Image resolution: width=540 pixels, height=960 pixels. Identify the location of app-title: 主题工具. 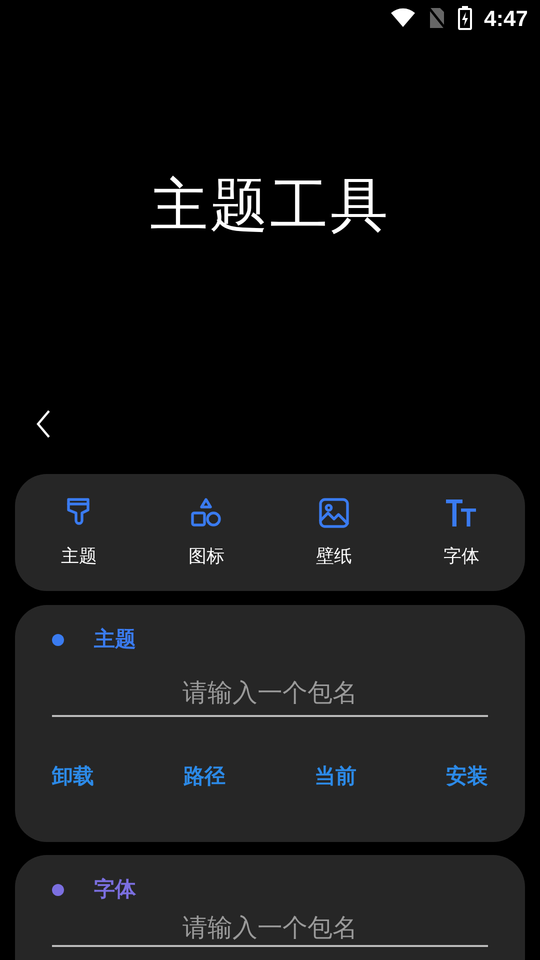
(270, 206).